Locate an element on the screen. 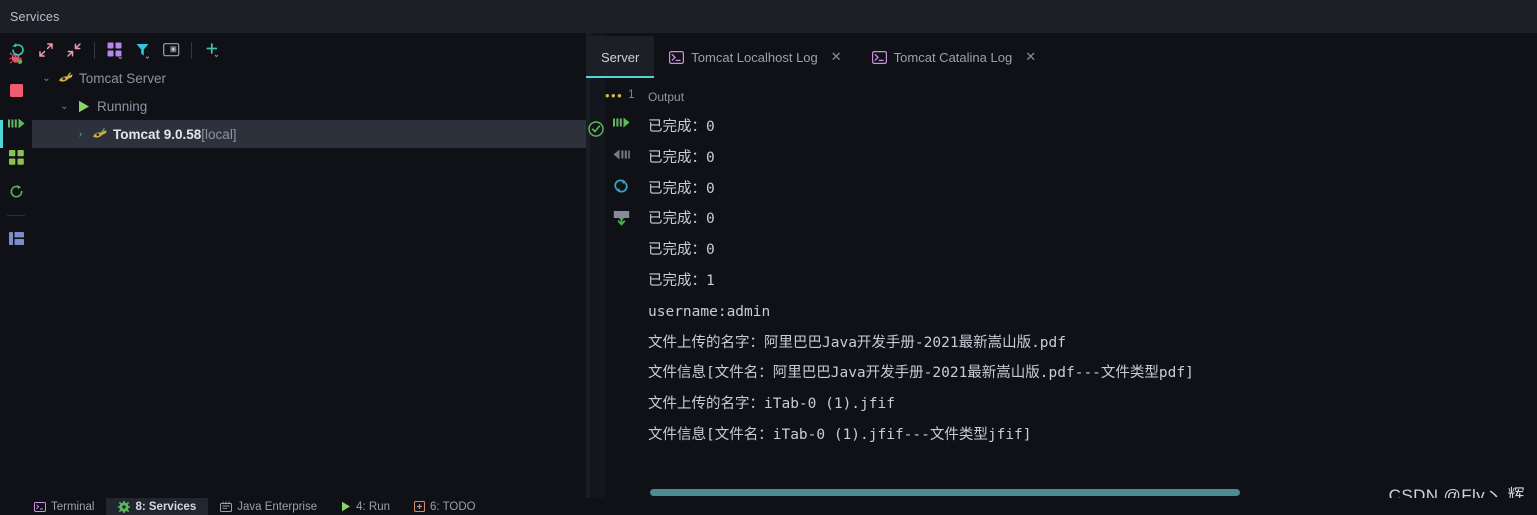 The width and height of the screenshot is (1537, 515). tab-server: Server is located at coordinates (620, 57).